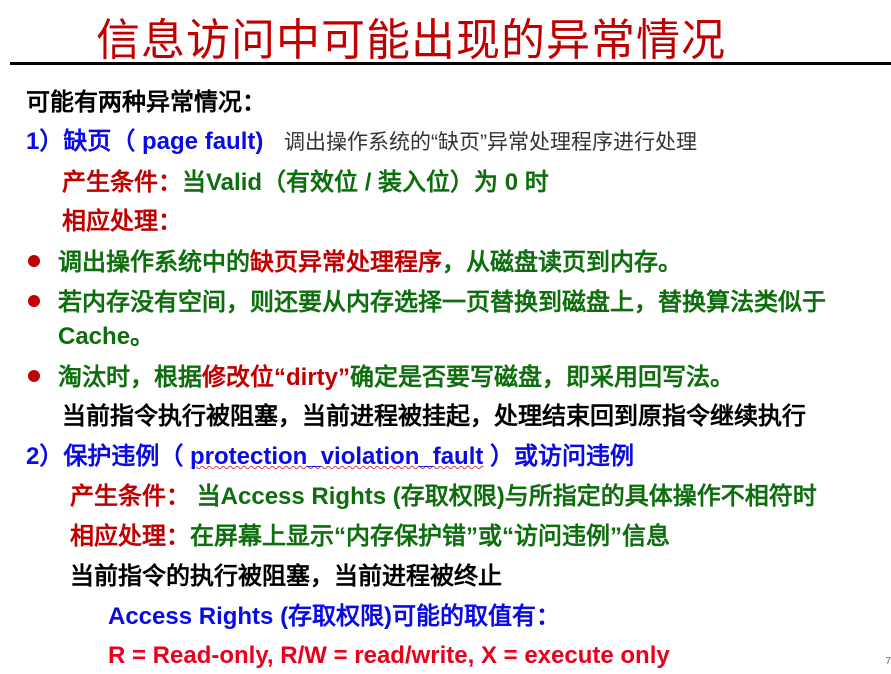 The height and width of the screenshot is (674, 891). I want to click on bullet-text: ，从磁盘读页到内存。, so click(562, 262).